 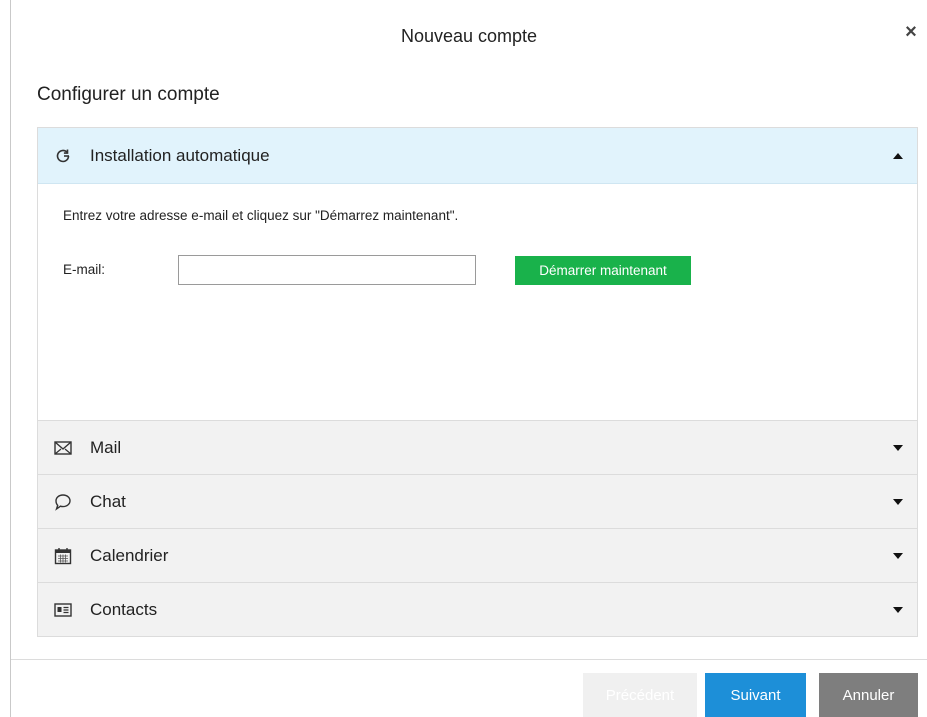 What do you see at coordinates (106, 447) in the screenshot?
I see `accordion-label: Mail` at bounding box center [106, 447].